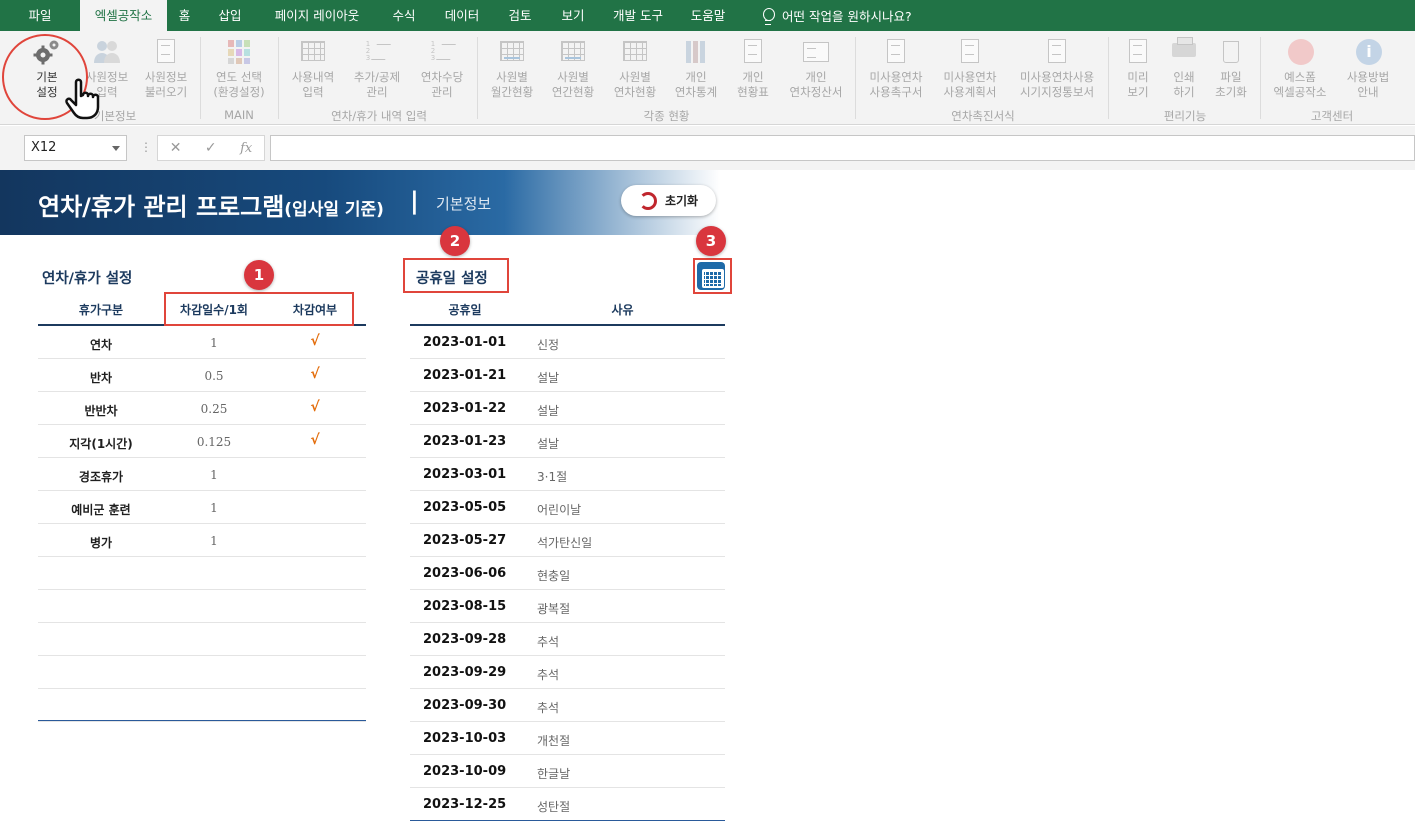 This screenshot has height=832, width=1415. What do you see at coordinates (464, 474) in the screenshot?
I see `holiday-date-cell: 2023-03-01` at bounding box center [464, 474].